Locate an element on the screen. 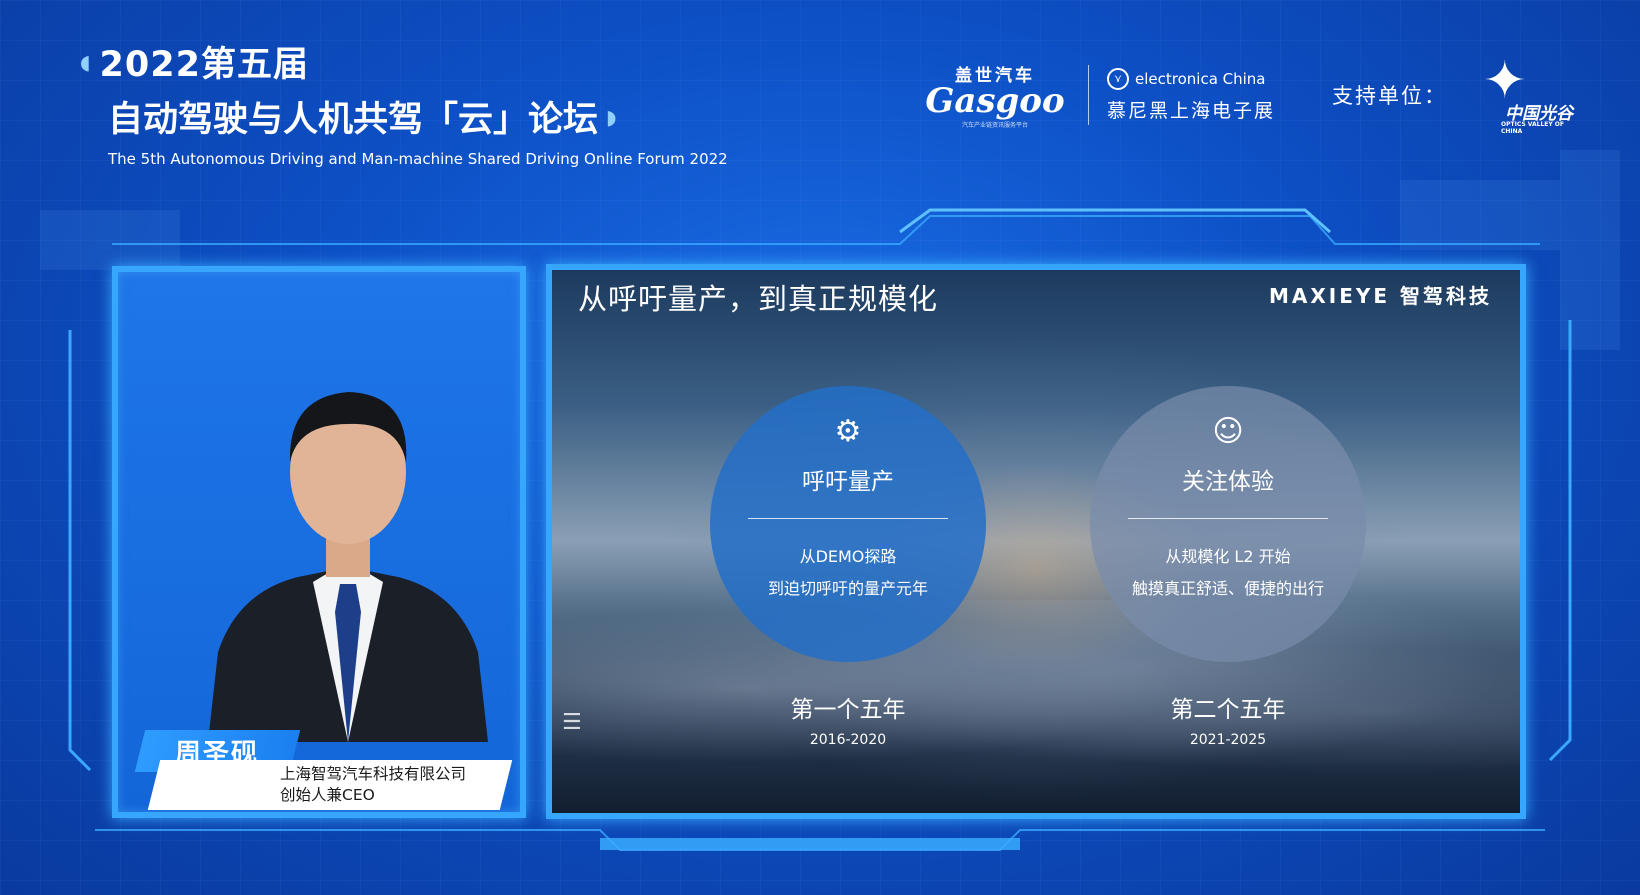 The image size is (1640, 895). stage-circle-2: ☺ 关注体验 从规模化 L2 开始 触摸真正舒适、便捷的出行 is located at coordinates (1228, 524).